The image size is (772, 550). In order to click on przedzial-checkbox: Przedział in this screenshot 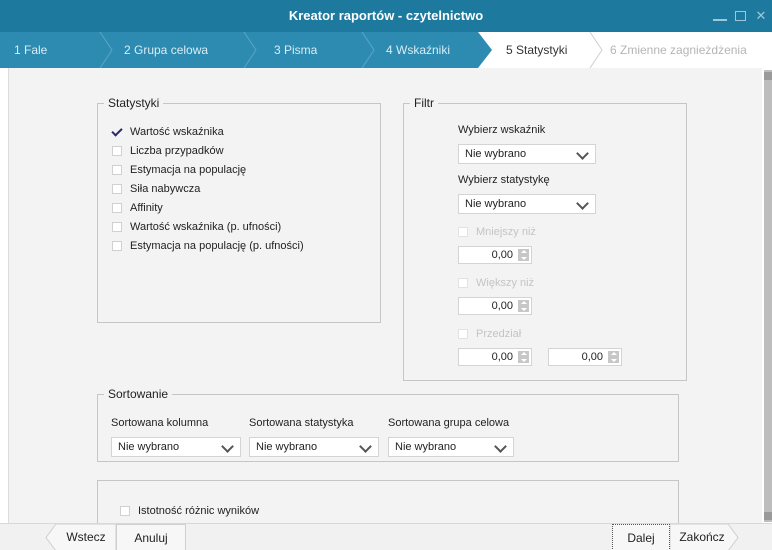, I will do `click(489, 334)`.